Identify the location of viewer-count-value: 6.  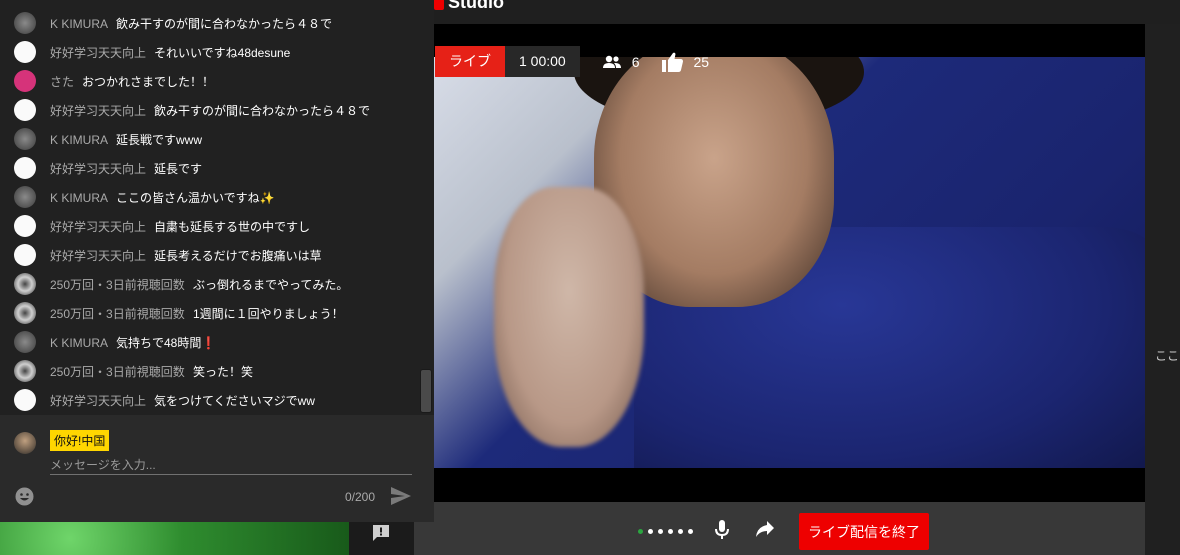
(635, 61).